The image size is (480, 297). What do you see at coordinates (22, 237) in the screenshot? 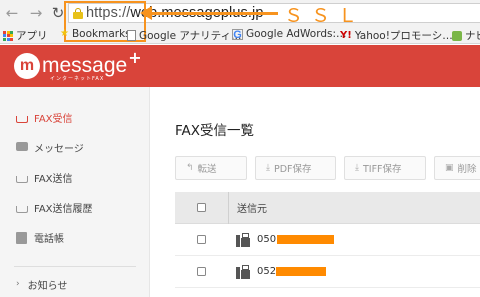
I see `phonebook-icon` at bounding box center [22, 237].